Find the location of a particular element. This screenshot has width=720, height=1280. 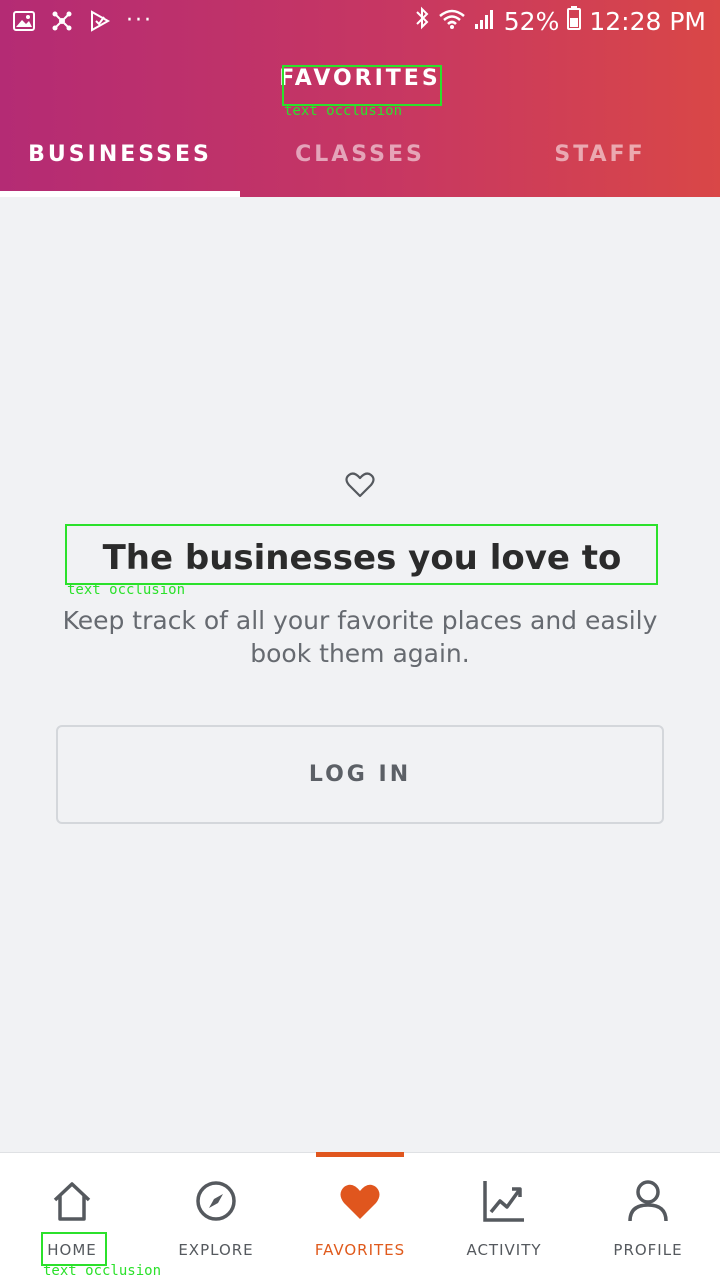

tab-staff: STAFF is located at coordinates (600, 164).